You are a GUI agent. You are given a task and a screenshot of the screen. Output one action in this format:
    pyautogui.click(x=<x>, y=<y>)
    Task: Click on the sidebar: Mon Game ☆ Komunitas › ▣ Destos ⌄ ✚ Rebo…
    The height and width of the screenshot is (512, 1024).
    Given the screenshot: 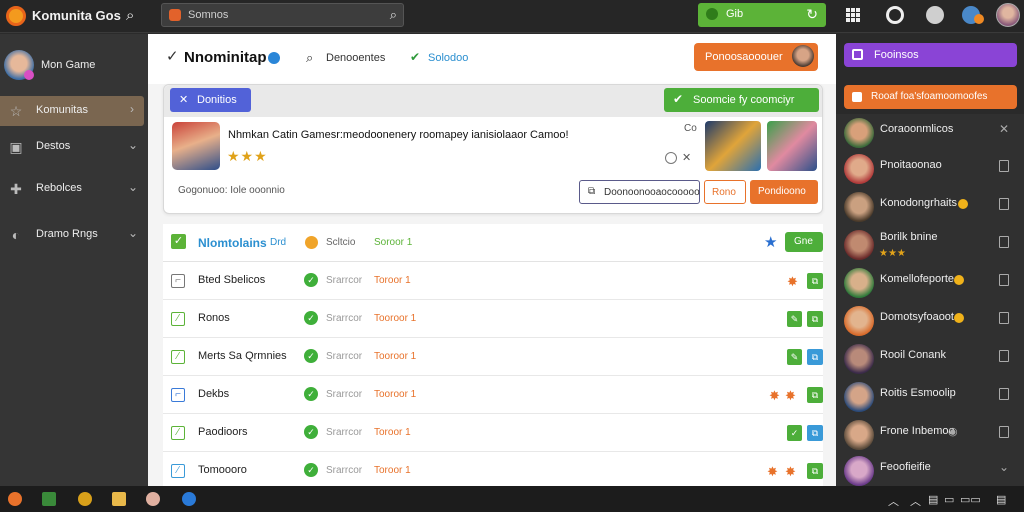 What is the action you would take?
    pyautogui.click(x=74, y=260)
    